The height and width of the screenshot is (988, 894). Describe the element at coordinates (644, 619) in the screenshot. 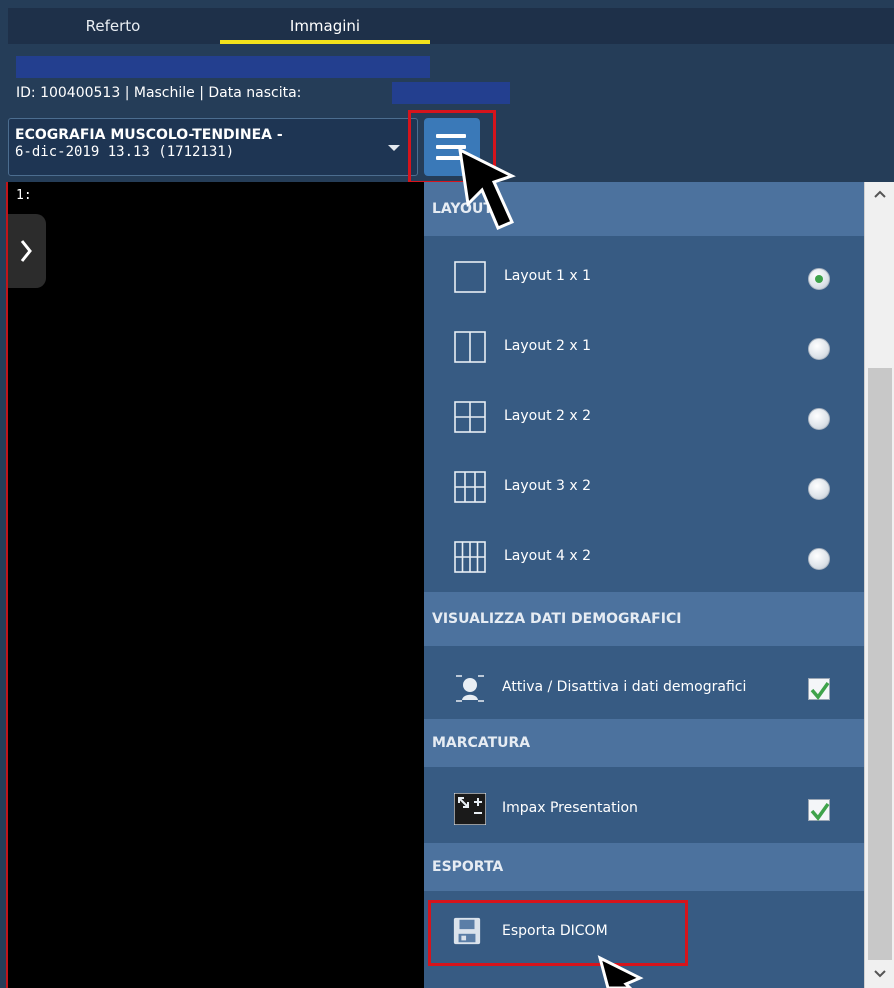

I see `section-header-demographics: VISUALIZZA DATI DEMOGRAFICI` at that location.